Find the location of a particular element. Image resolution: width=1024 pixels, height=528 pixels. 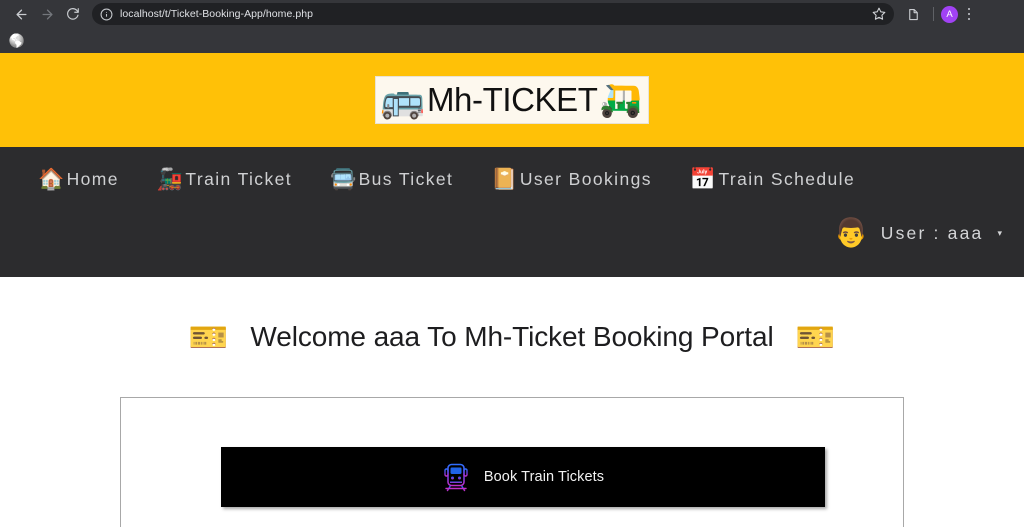

site-logo: 🚌 Mh-TICKET 🛺 is located at coordinates (512, 100).